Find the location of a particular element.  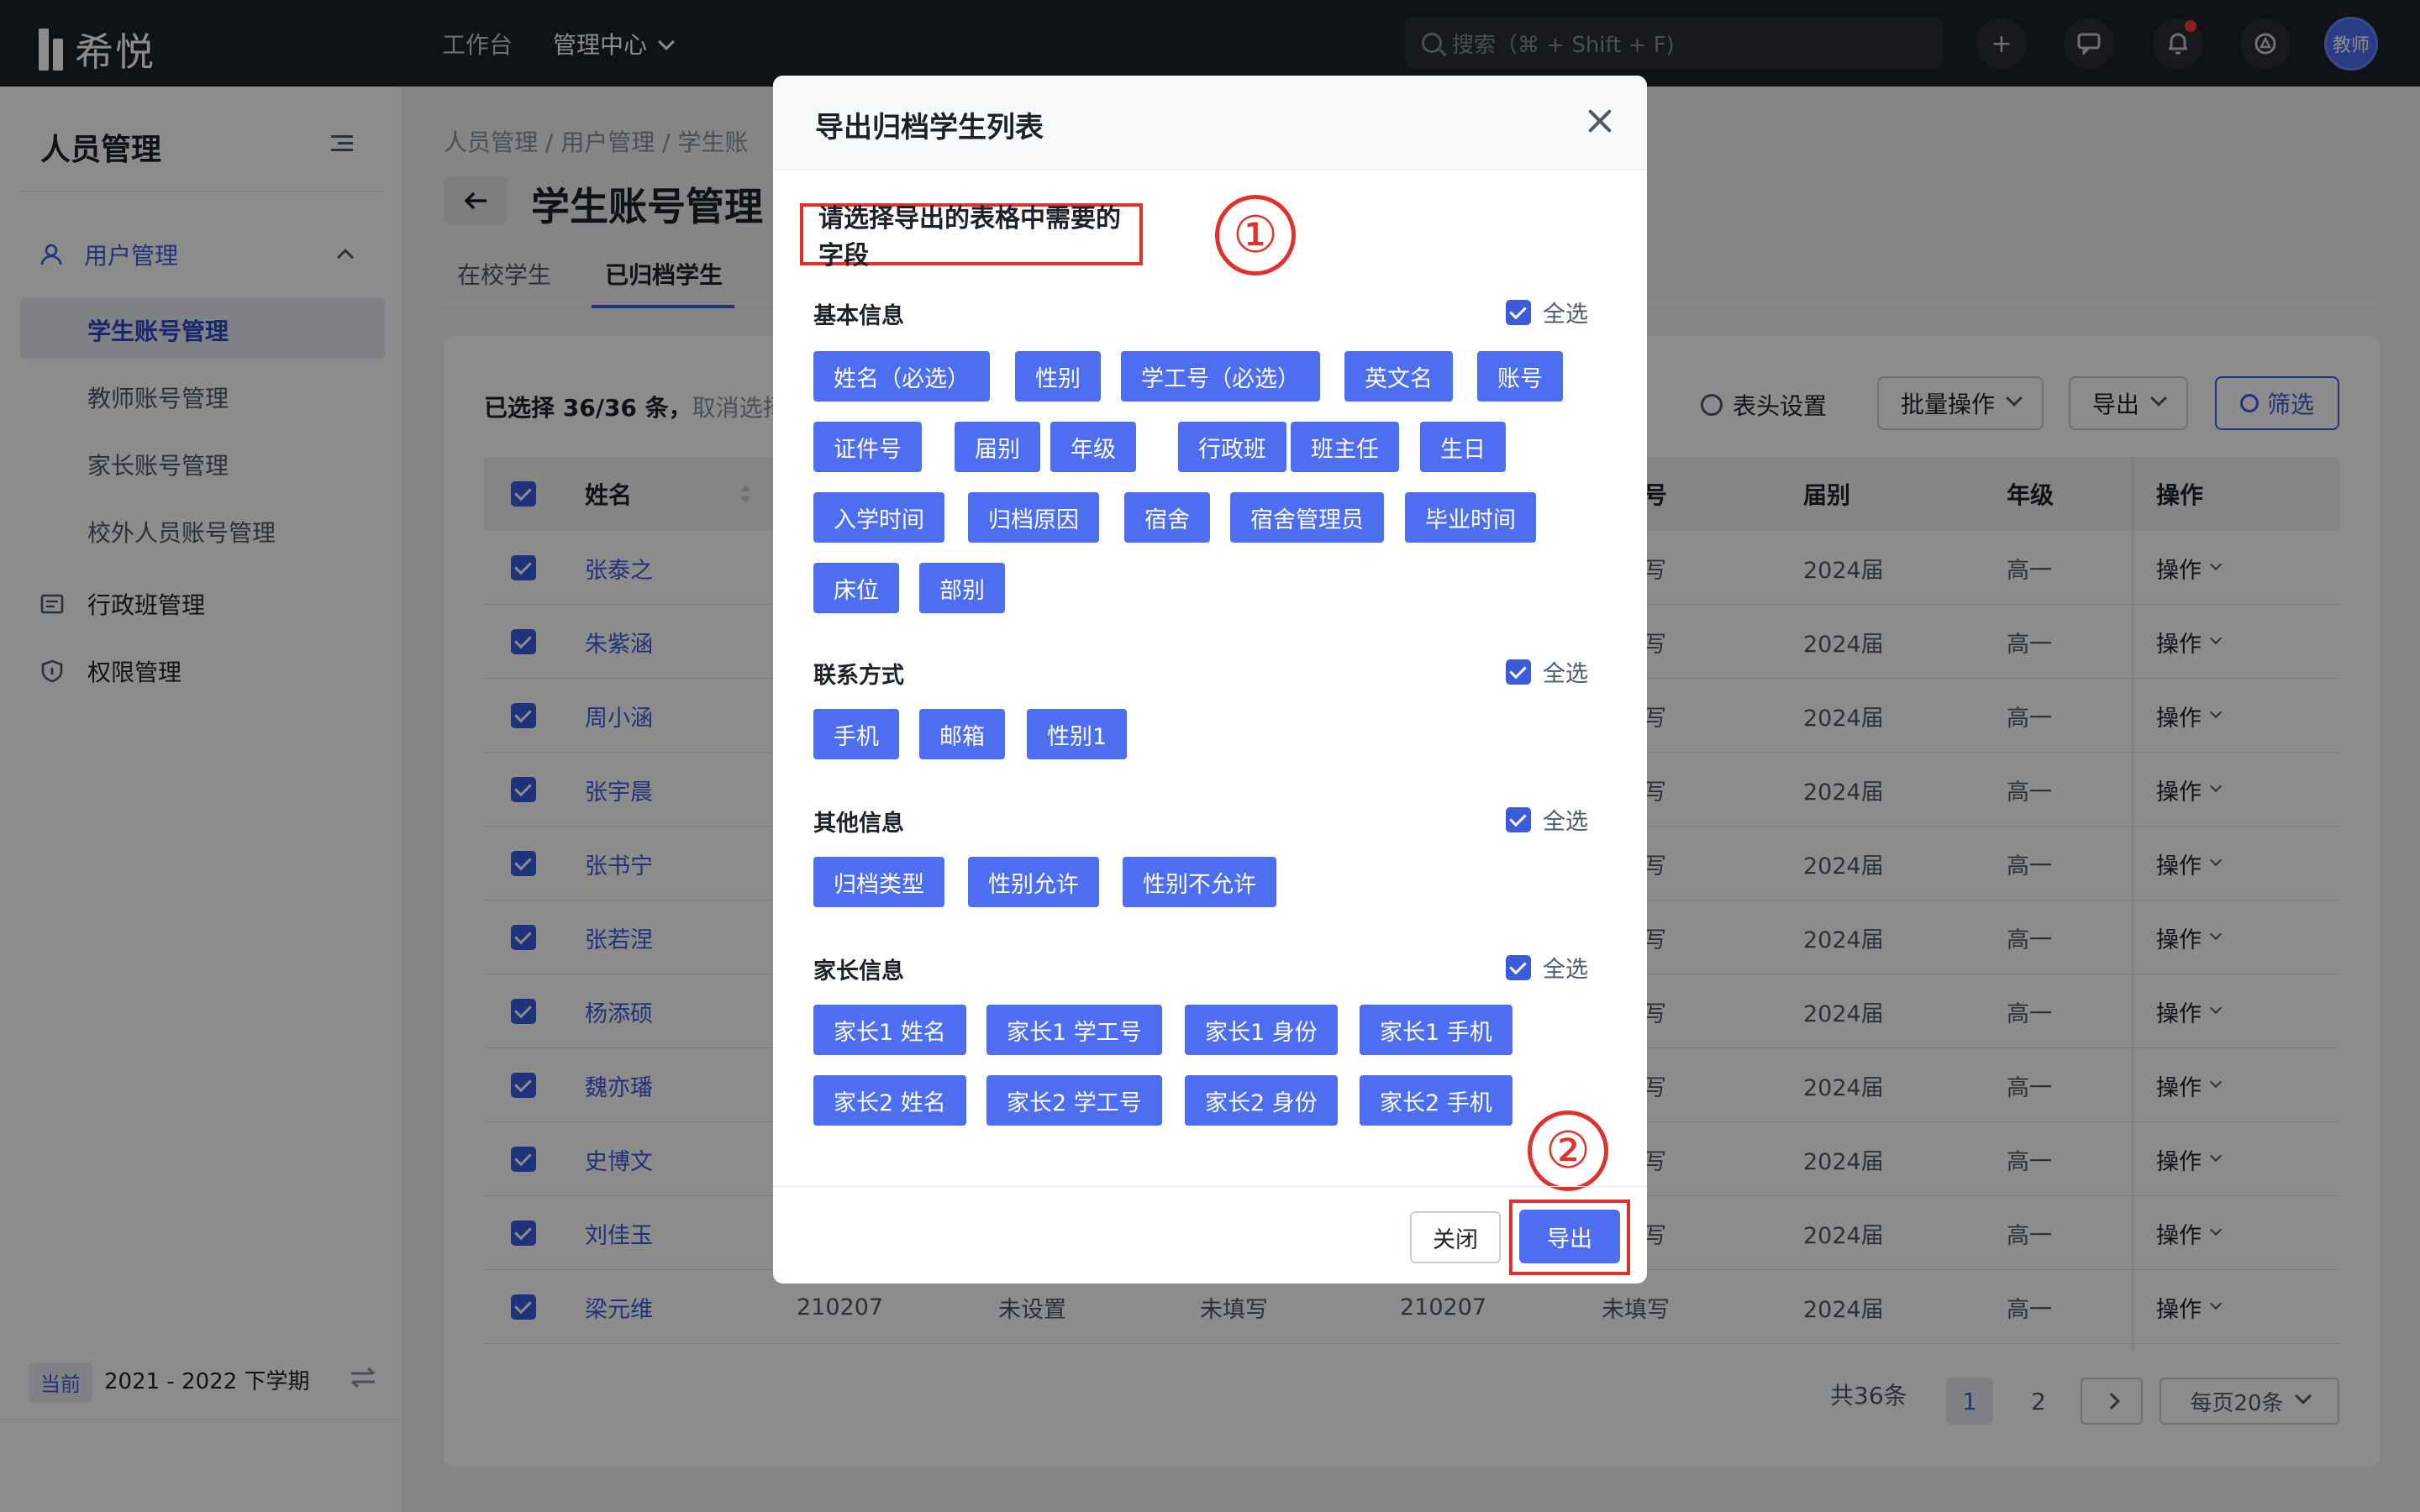

field-tag-contact: 邮箱 is located at coordinates (962, 734).